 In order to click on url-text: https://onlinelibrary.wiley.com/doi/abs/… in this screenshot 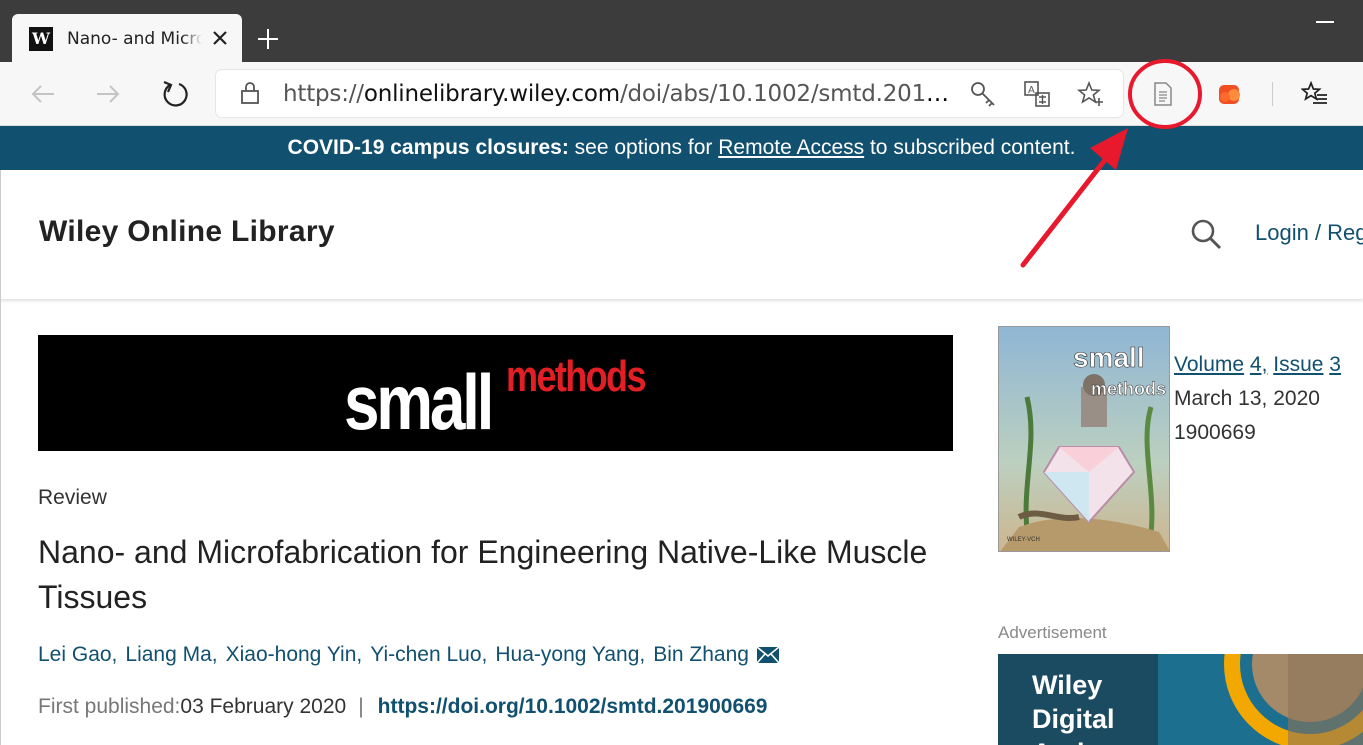, I will do `click(623, 94)`.